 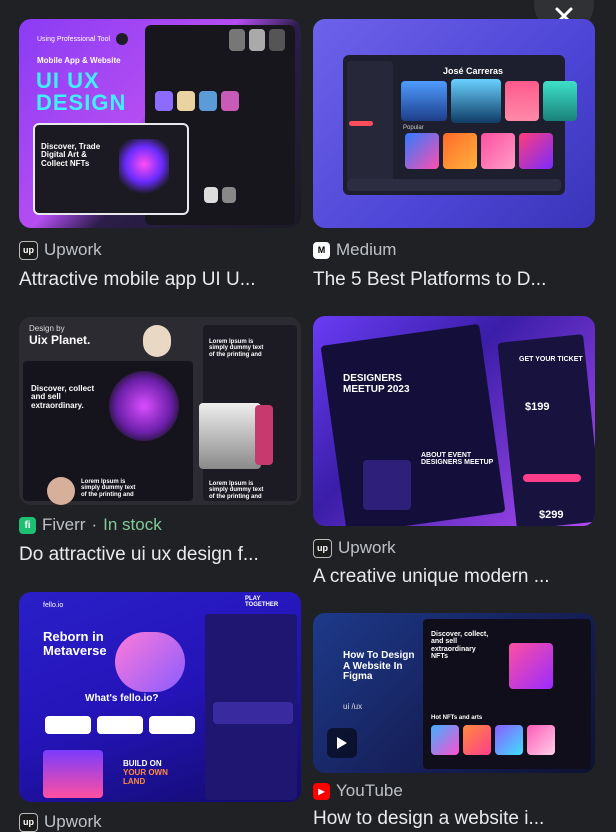 I want to click on result-thumbnail: José Carreras Popular, so click(x=454, y=123).